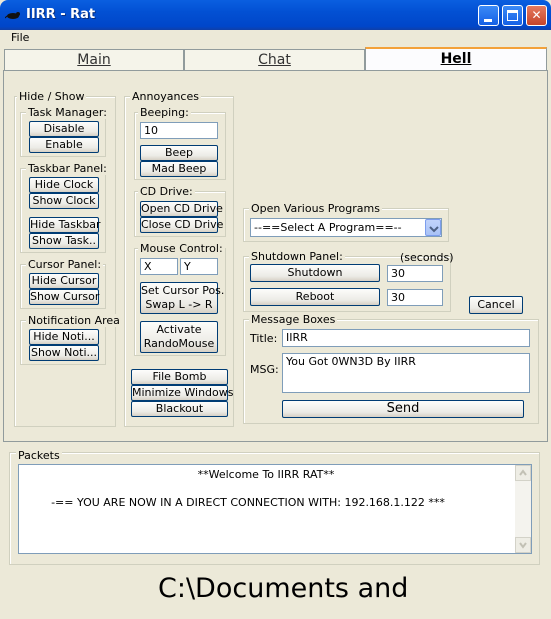 The width and height of the screenshot is (551, 619). Describe the element at coordinates (179, 304) in the screenshot. I see `swap-buttons-label: Swap L -> R` at that location.